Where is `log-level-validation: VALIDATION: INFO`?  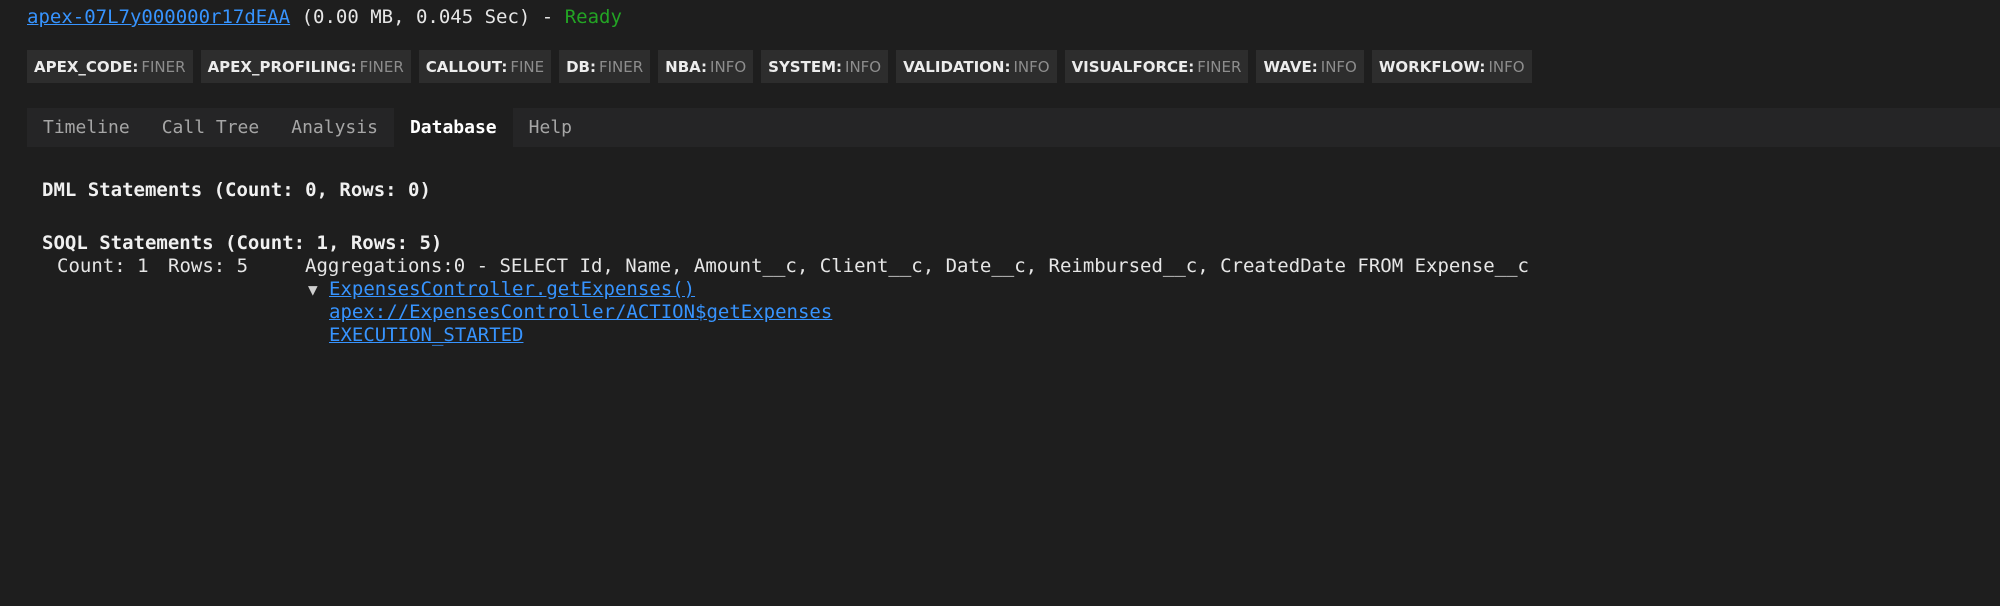 log-level-validation: VALIDATION: INFO is located at coordinates (976, 66).